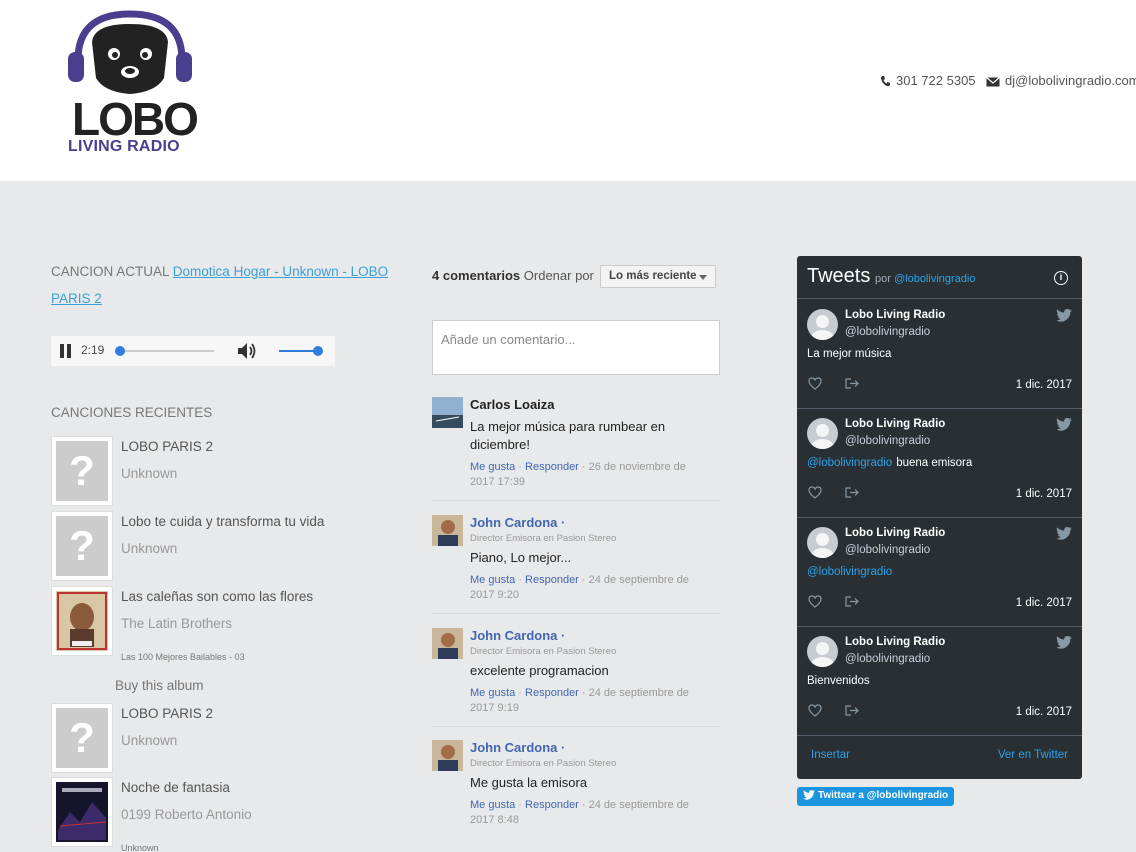 This screenshot has height=852, width=1136. What do you see at coordinates (159, 685) in the screenshot?
I see `buy-album-link: Buy this album` at bounding box center [159, 685].